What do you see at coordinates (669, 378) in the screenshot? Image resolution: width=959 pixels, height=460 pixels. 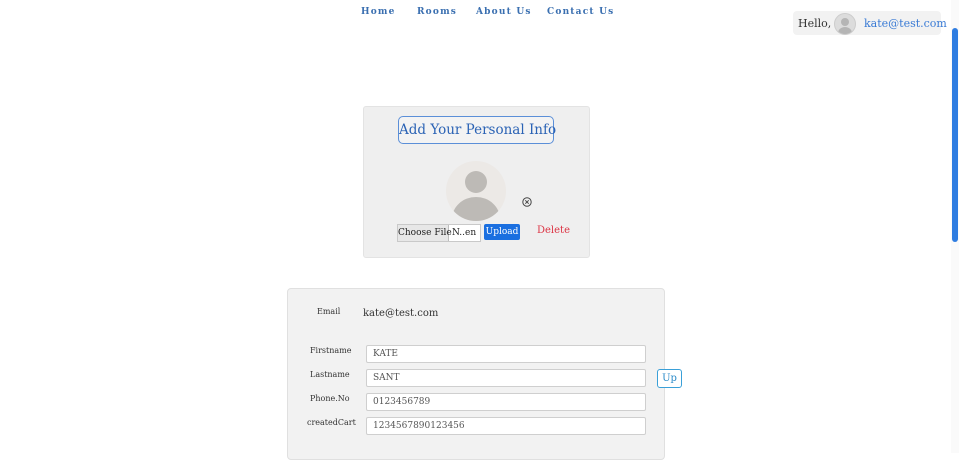 I see `update-button: Up` at bounding box center [669, 378].